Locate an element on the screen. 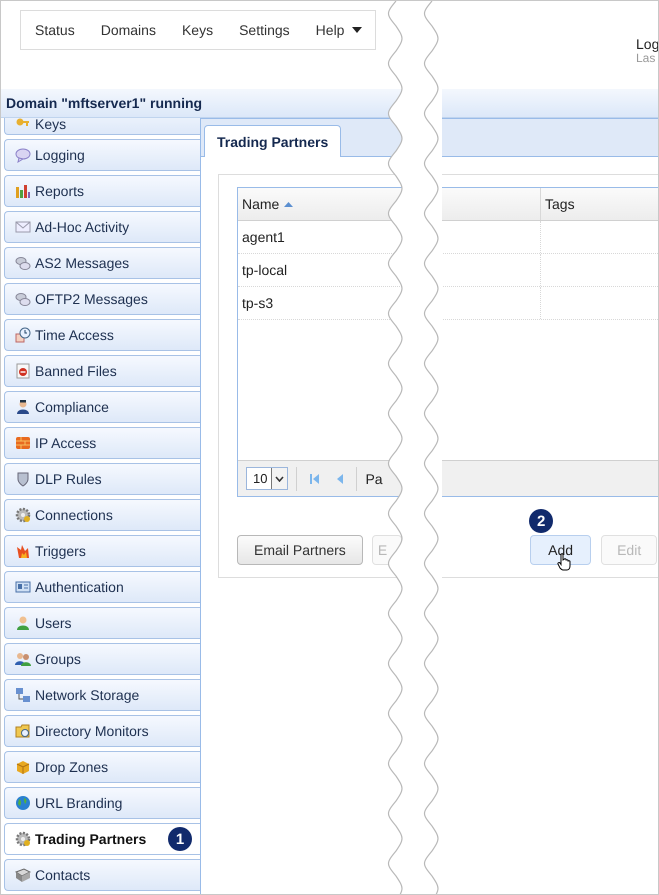  sidebar-item: AS2 Messages is located at coordinates (102, 263).